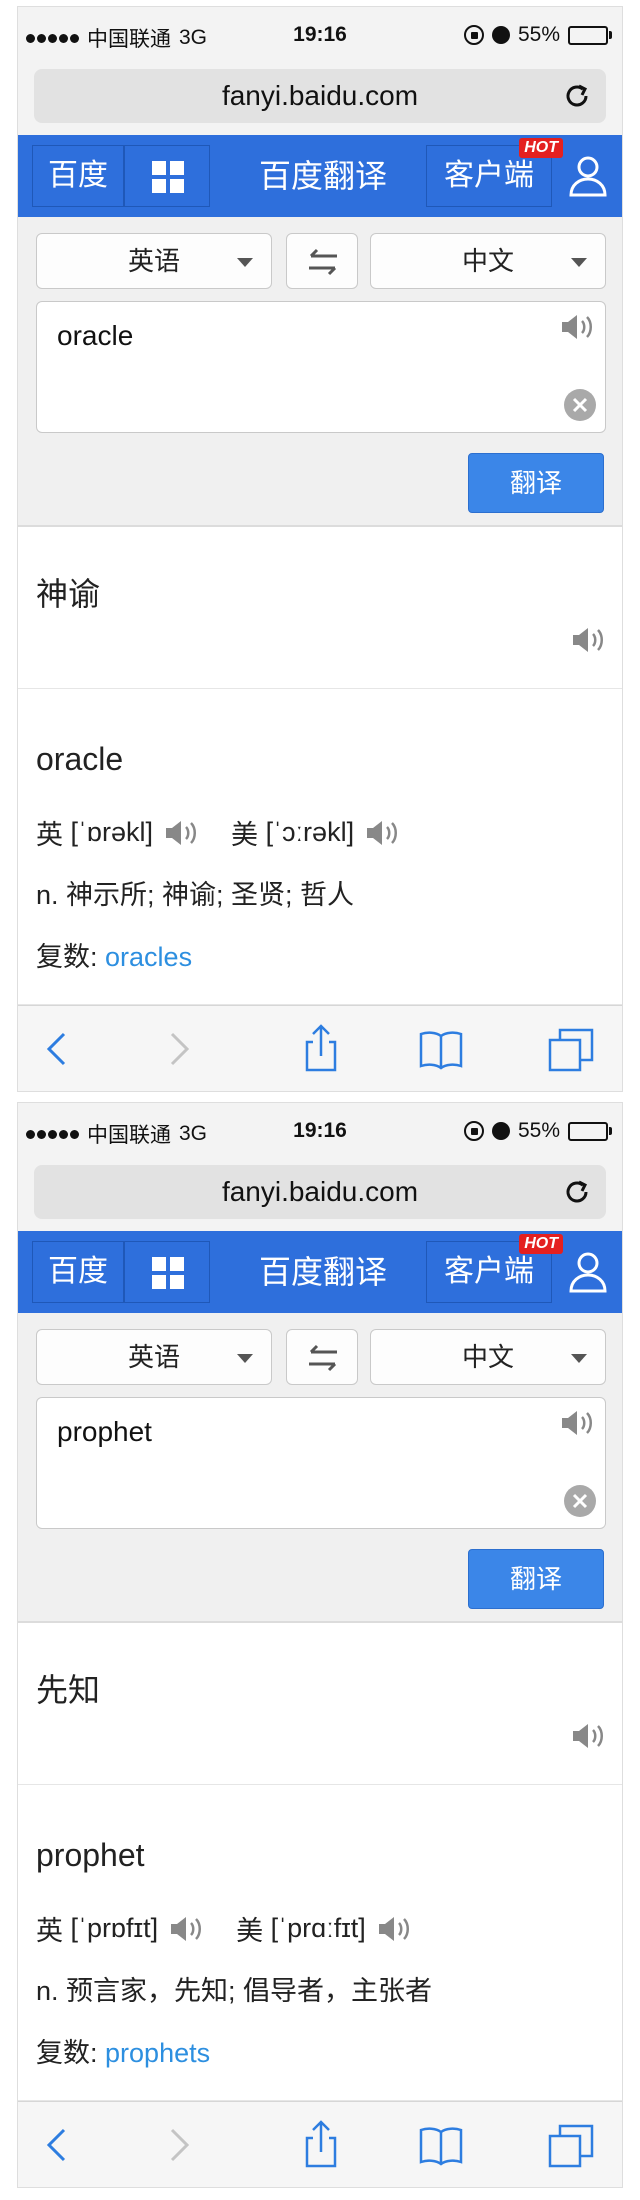 The image size is (640, 2200). I want to click on plural-row: 复数: oracles, so click(114, 954).